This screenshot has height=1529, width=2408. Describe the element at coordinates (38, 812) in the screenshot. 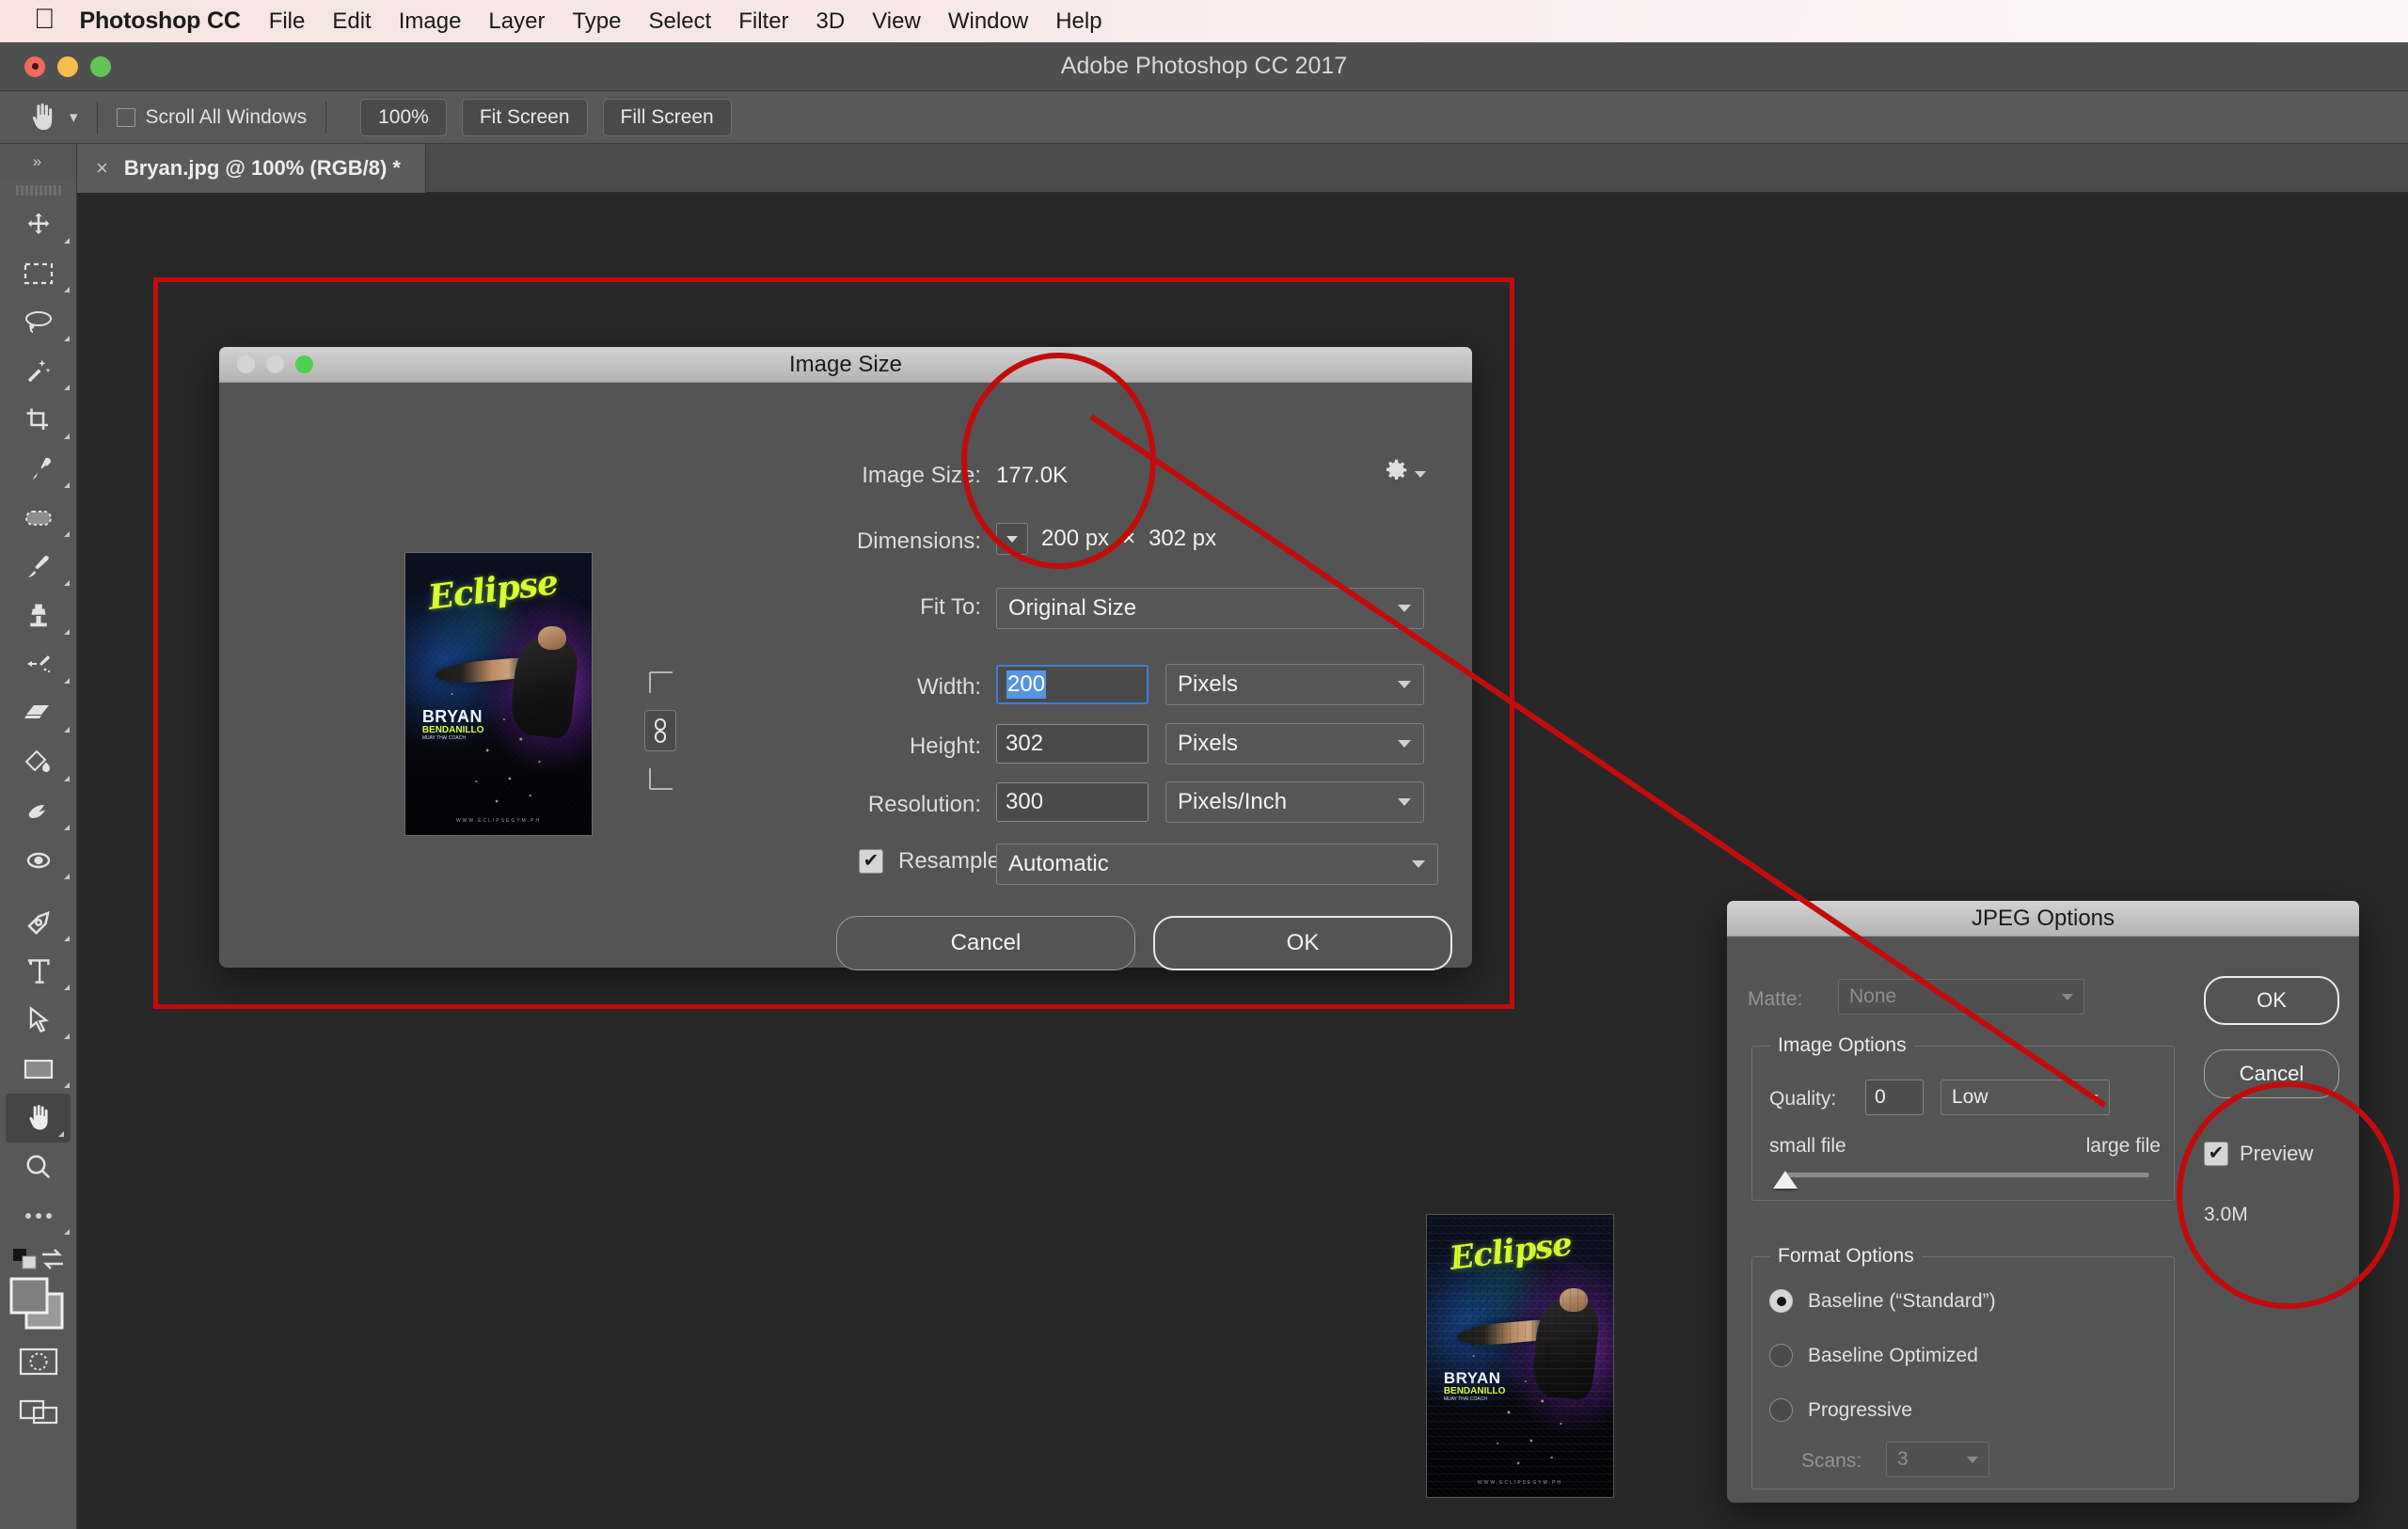

I see `blur-tool` at that location.